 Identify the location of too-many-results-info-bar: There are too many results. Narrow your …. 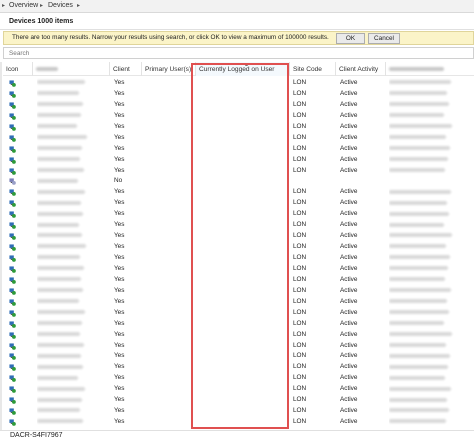
(238, 38).